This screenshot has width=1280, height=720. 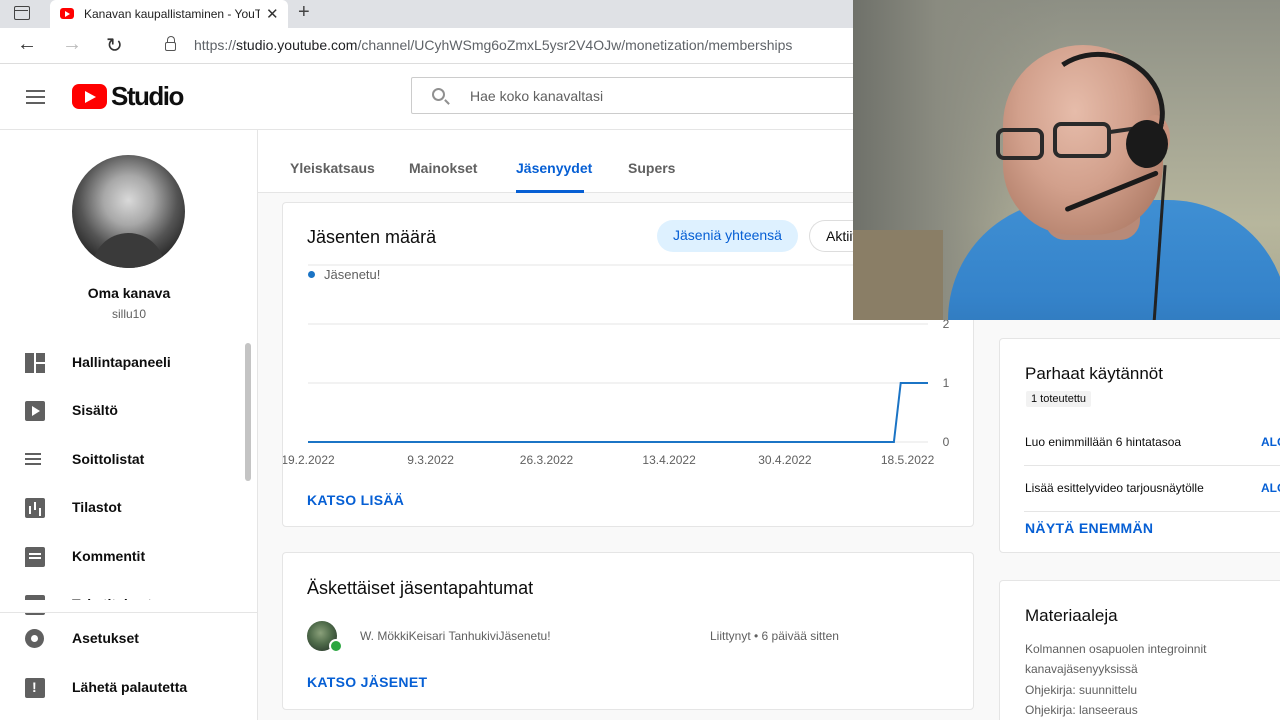 What do you see at coordinates (35, 460) in the screenshot?
I see `playlist-icon` at bounding box center [35, 460].